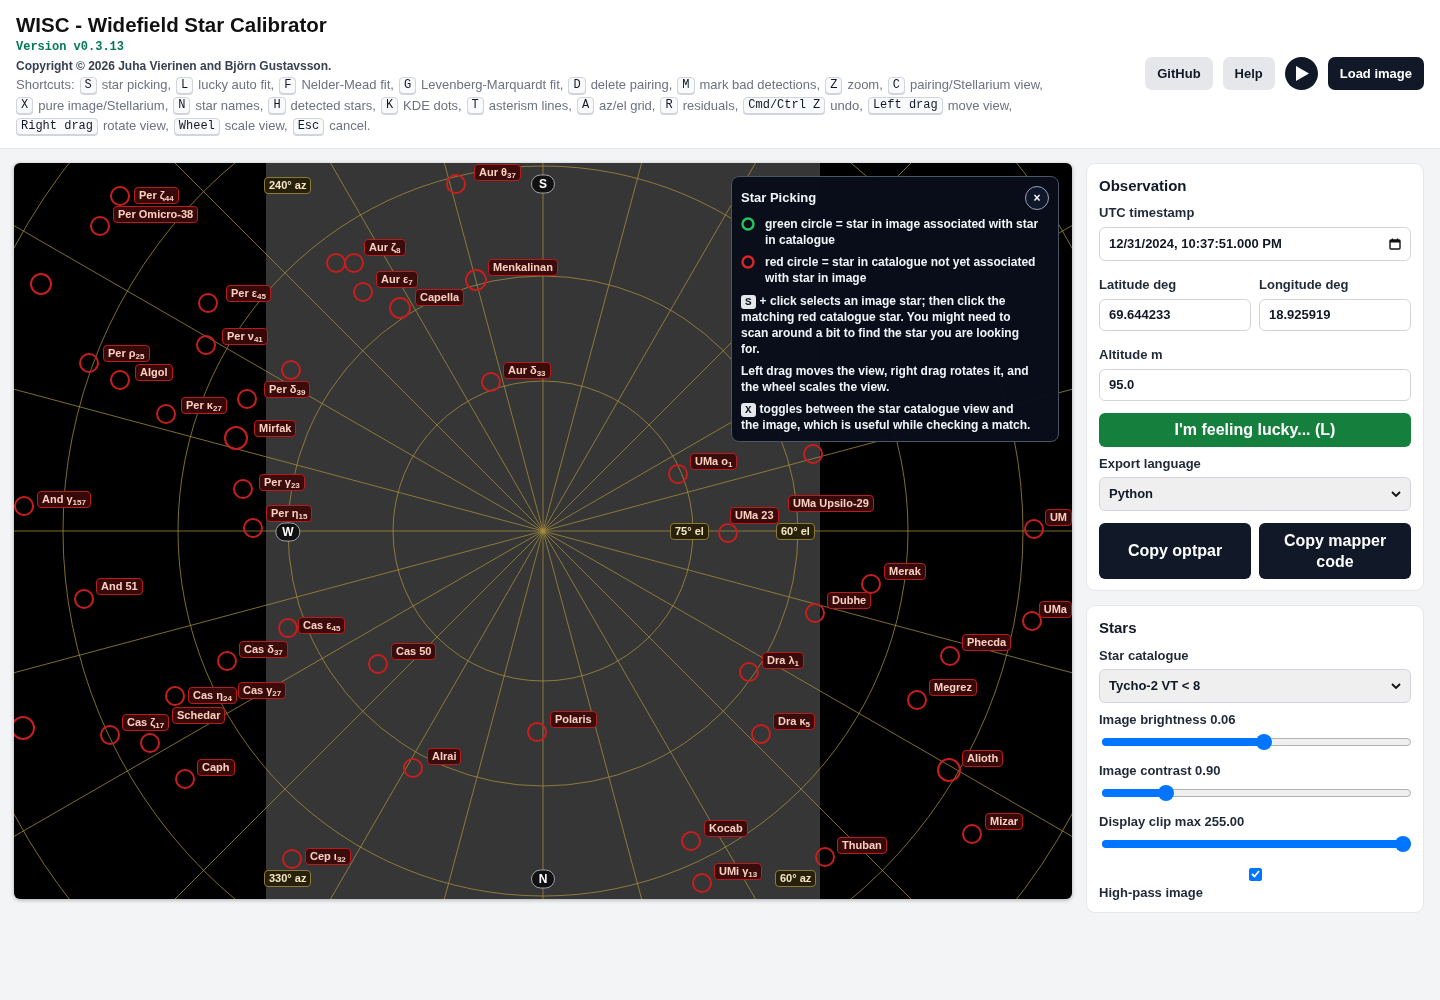  I want to click on star-label: And γ$_{157}$, so click(64, 499).